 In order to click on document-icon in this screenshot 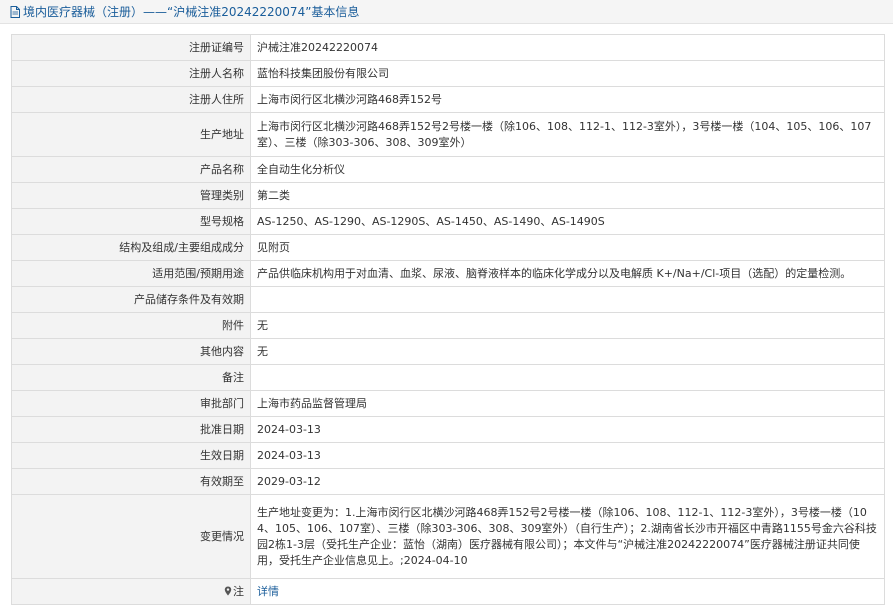, I will do `click(15, 11)`.